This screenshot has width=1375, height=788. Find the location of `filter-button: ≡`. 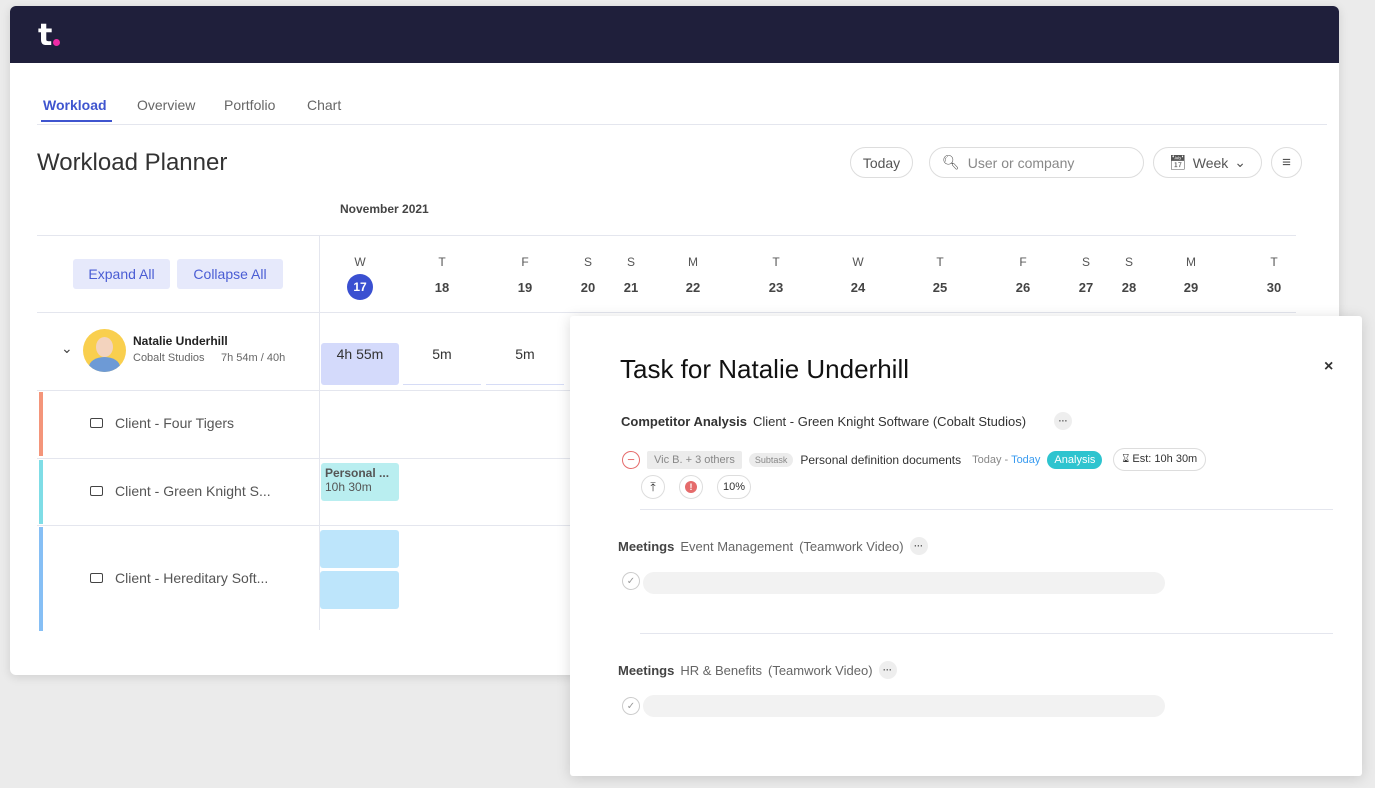

filter-button: ≡ is located at coordinates (1286, 162).